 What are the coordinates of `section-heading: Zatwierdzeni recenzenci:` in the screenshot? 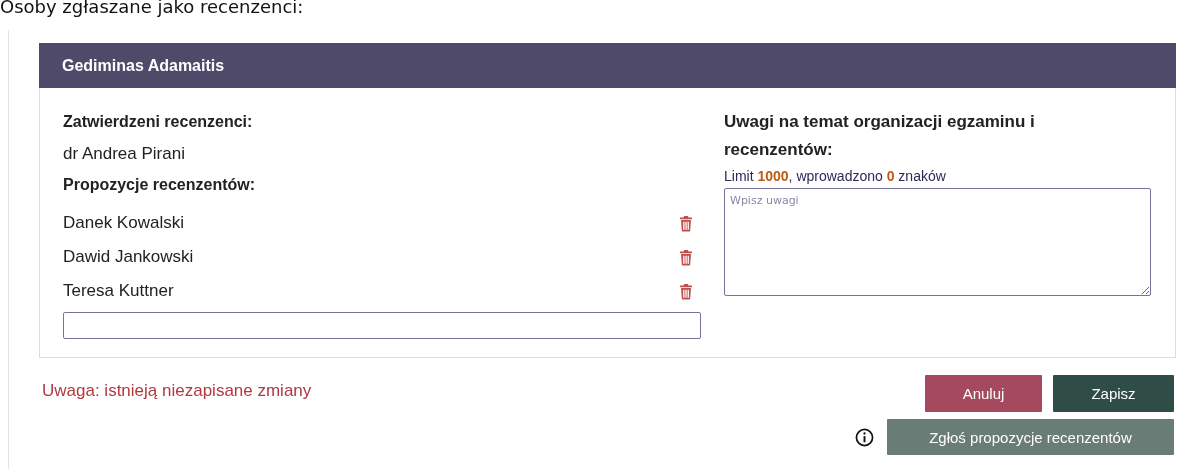 It's located at (158, 122).